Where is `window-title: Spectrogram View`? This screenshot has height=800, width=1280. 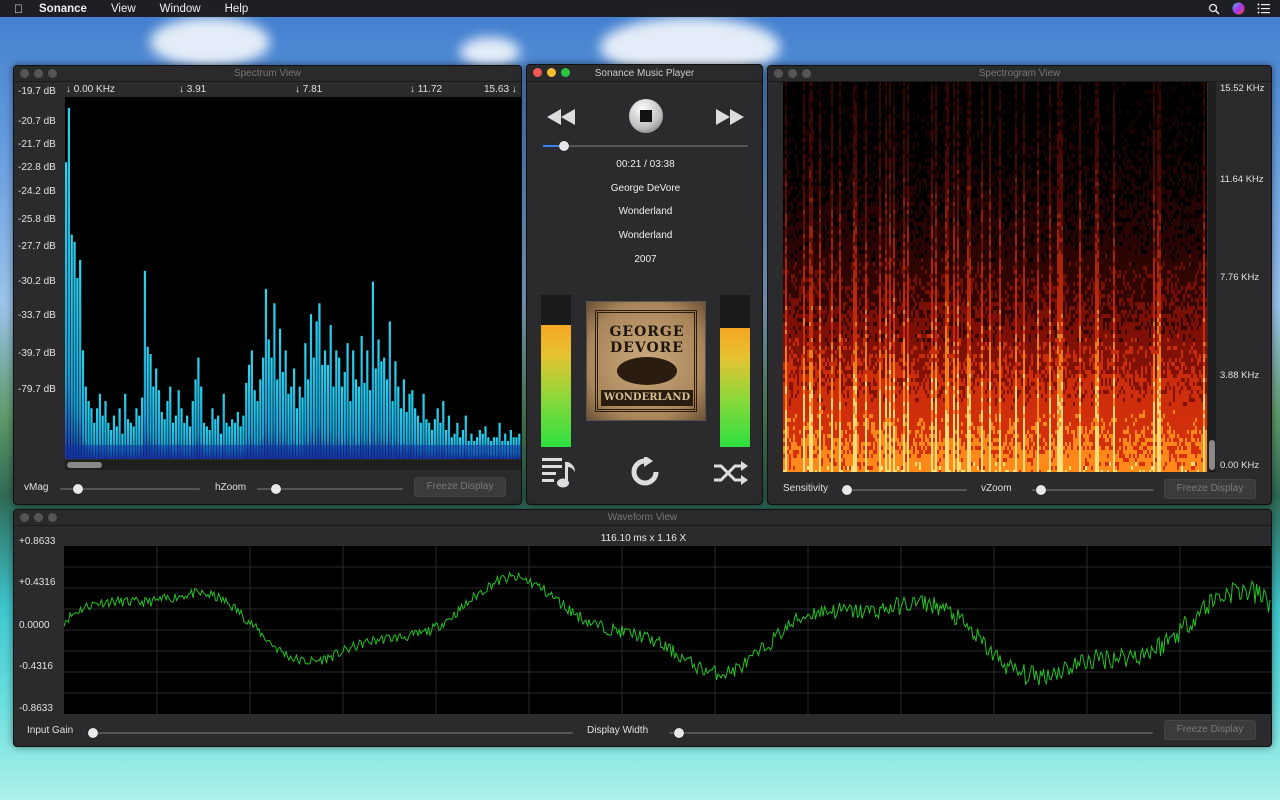 window-title: Spectrogram View is located at coordinates (1019, 73).